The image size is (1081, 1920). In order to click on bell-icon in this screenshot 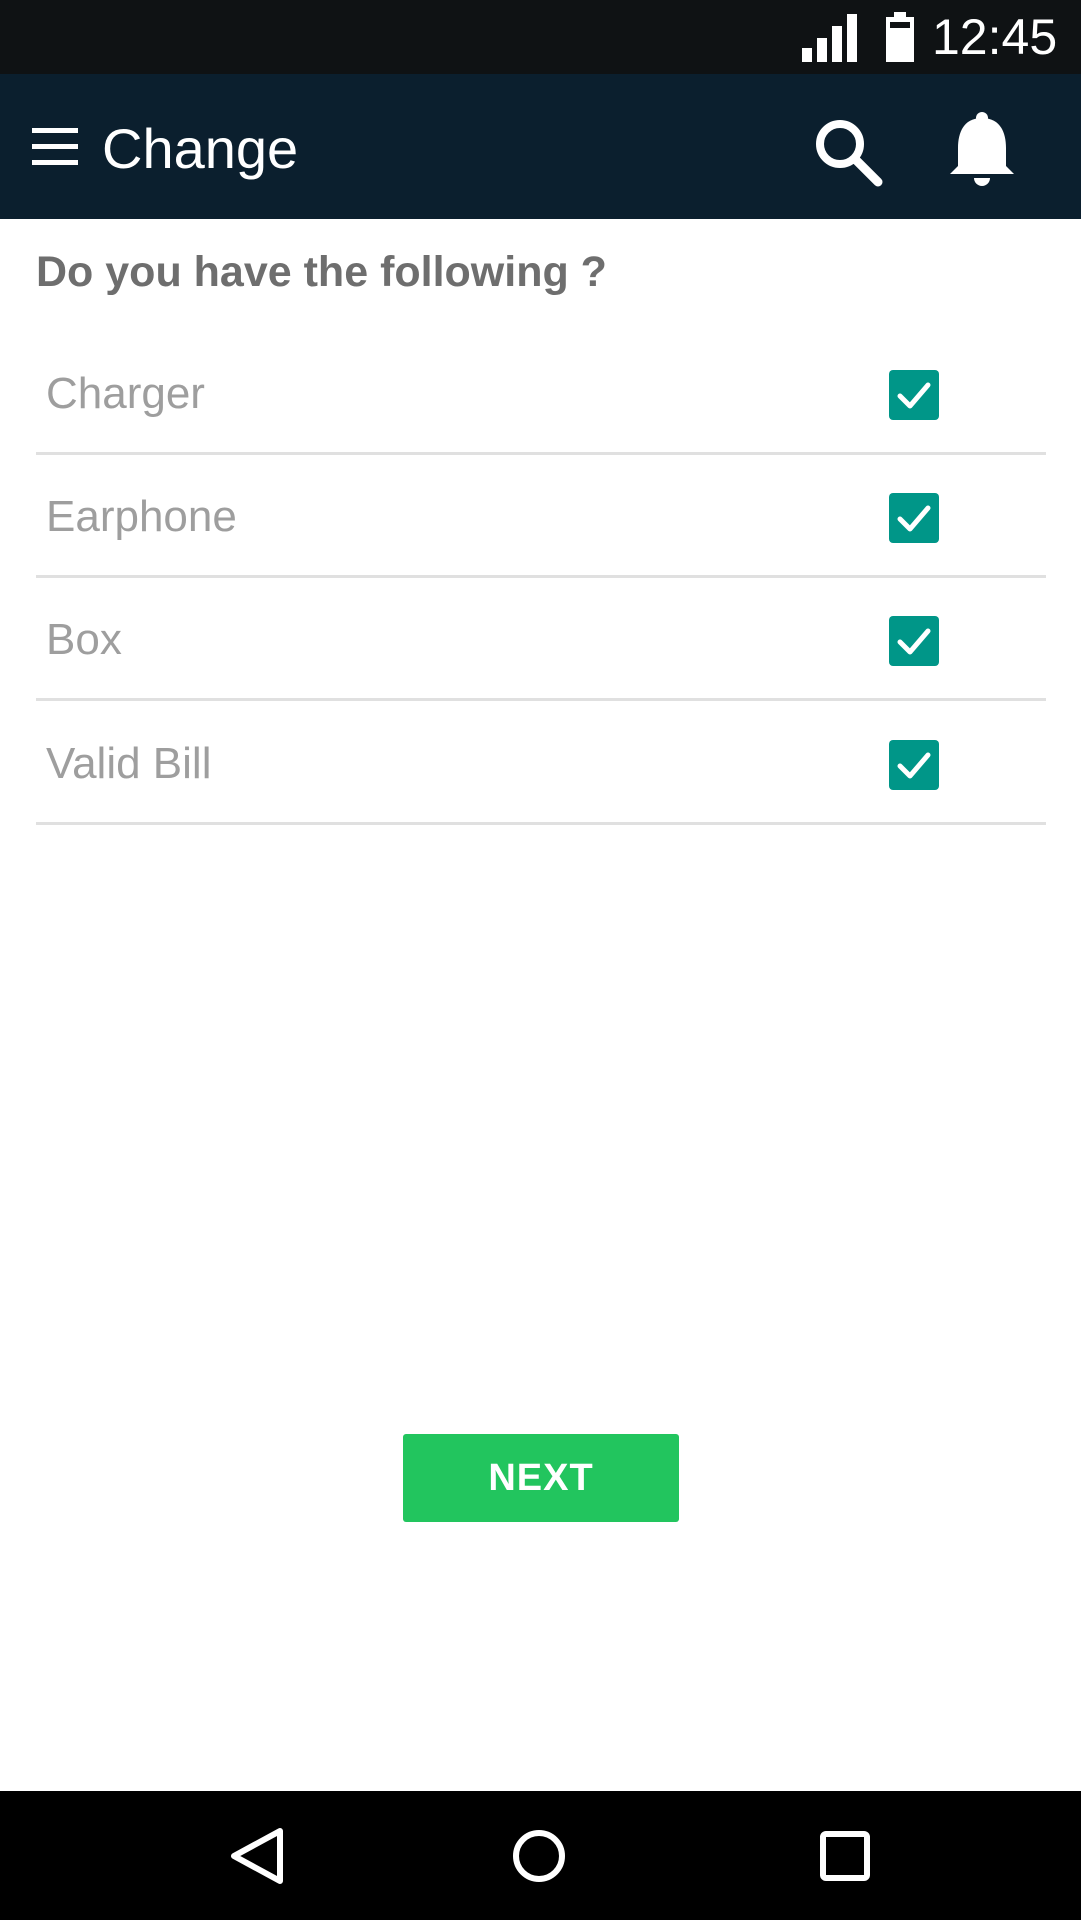, I will do `click(982, 150)`.